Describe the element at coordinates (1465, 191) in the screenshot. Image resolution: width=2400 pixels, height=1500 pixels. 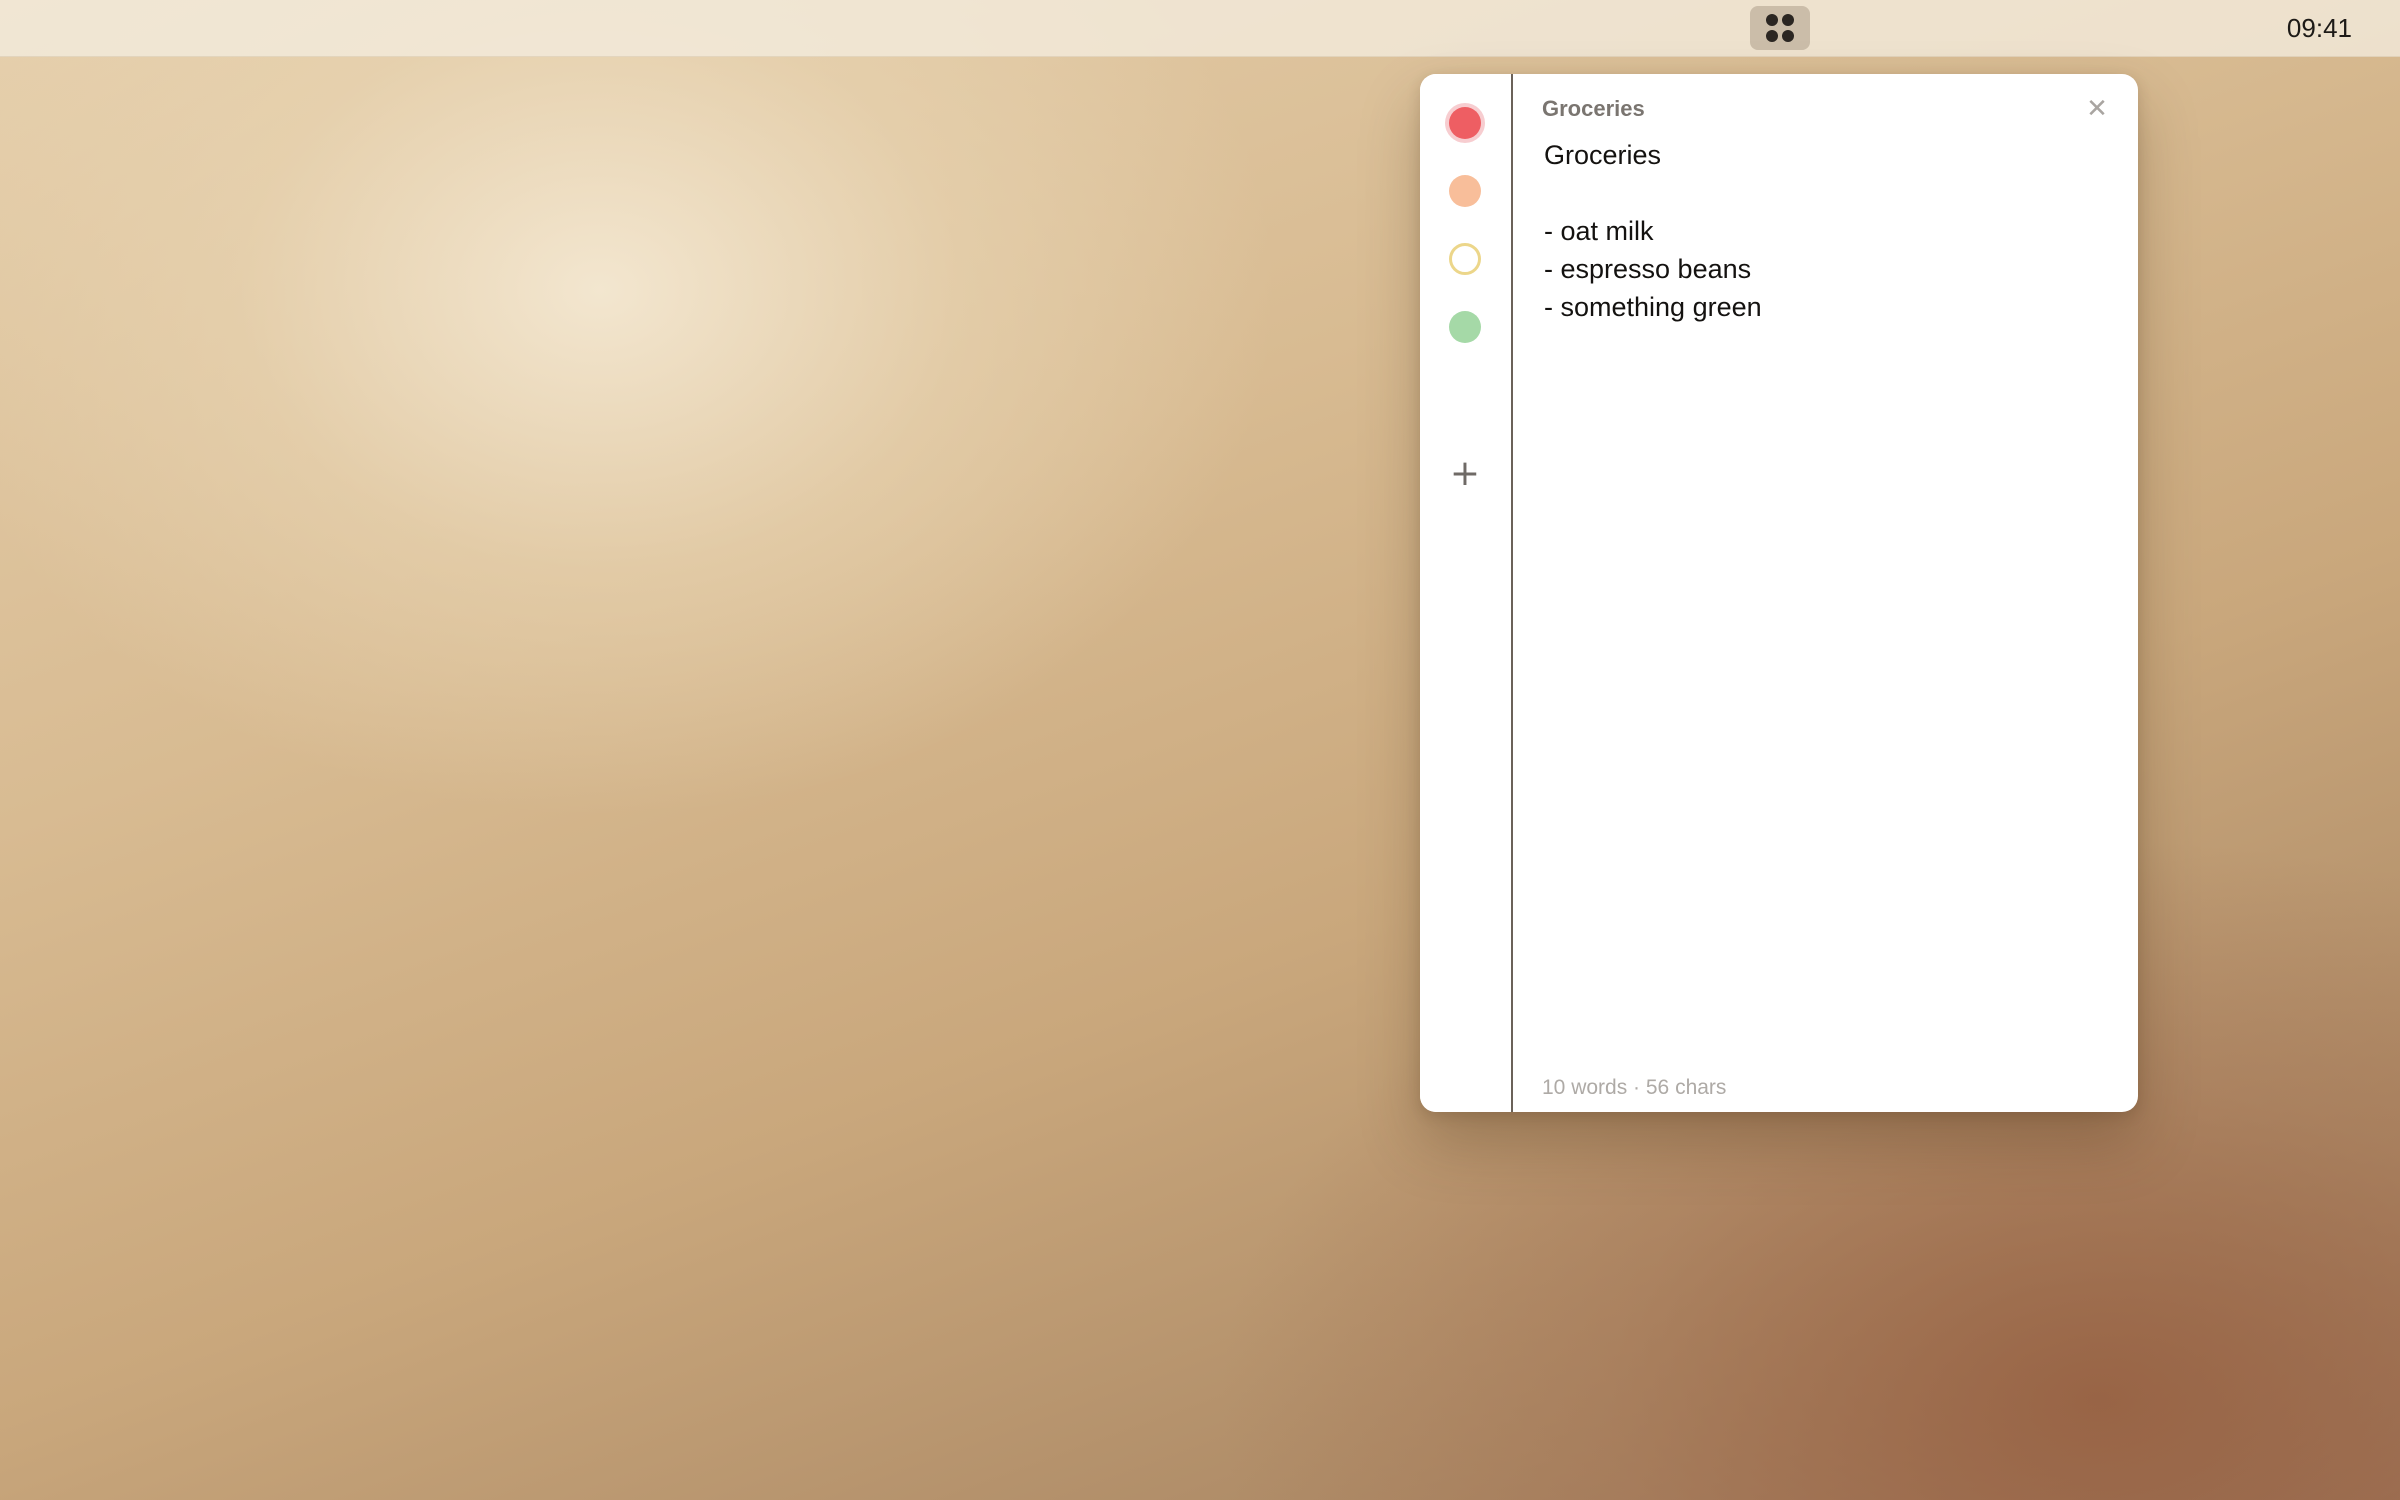
I see `swatch-peach` at that location.